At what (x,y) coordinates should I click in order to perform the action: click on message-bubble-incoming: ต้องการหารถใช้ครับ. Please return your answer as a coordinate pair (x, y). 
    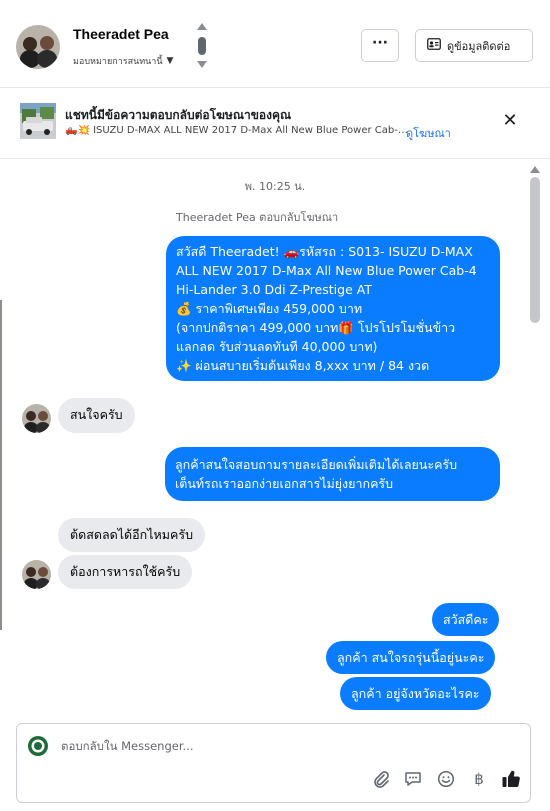
    Looking at the image, I should click on (125, 572).